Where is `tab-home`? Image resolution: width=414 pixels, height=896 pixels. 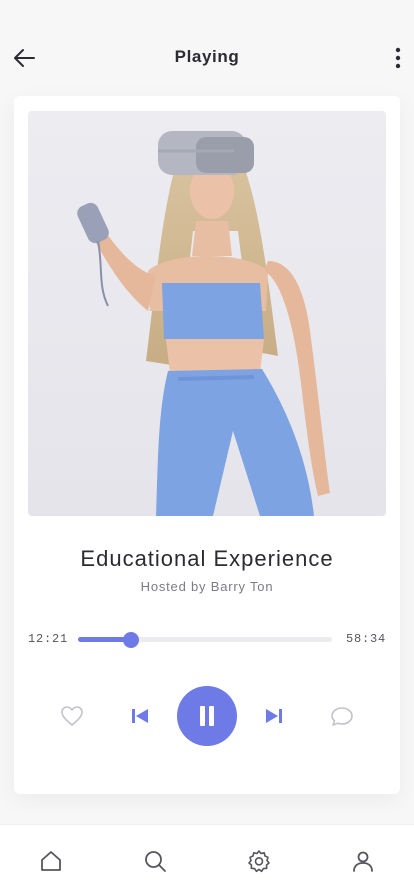
tab-home is located at coordinates (51, 861).